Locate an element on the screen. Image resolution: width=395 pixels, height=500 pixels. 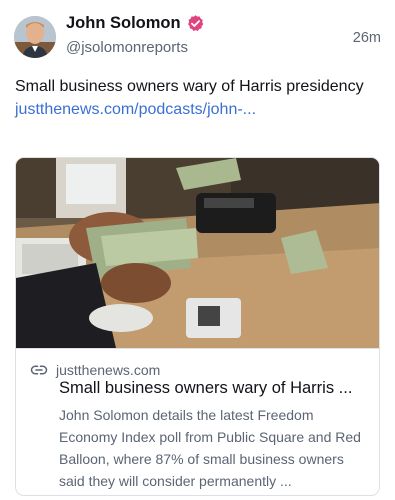
post-timestamp: 26m is located at coordinates (367, 38).